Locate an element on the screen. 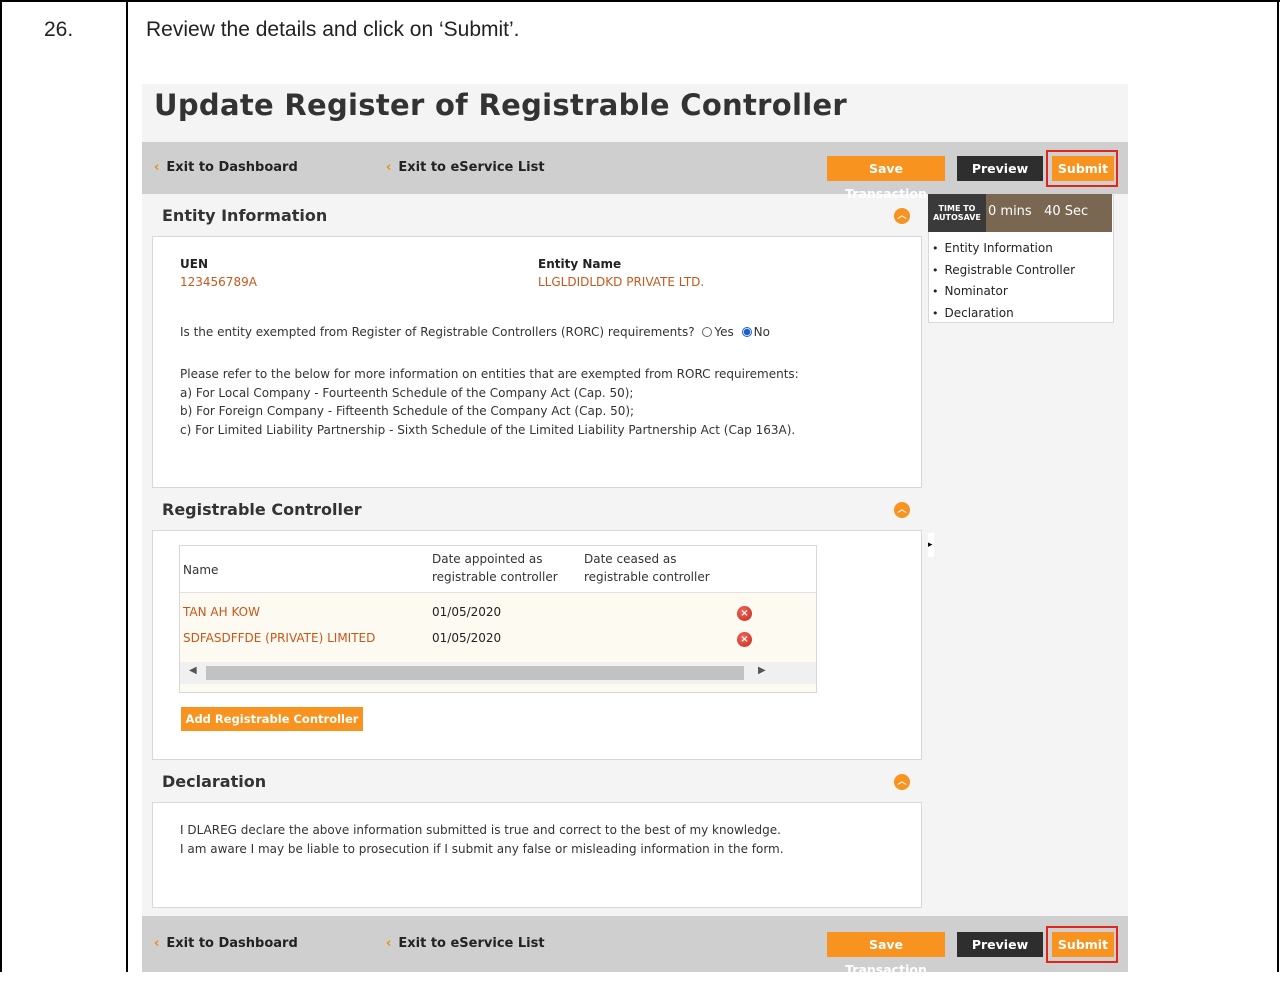 Image resolution: width=1280 pixels, height=982 pixels. step-number: 26. is located at coordinates (59, 29).